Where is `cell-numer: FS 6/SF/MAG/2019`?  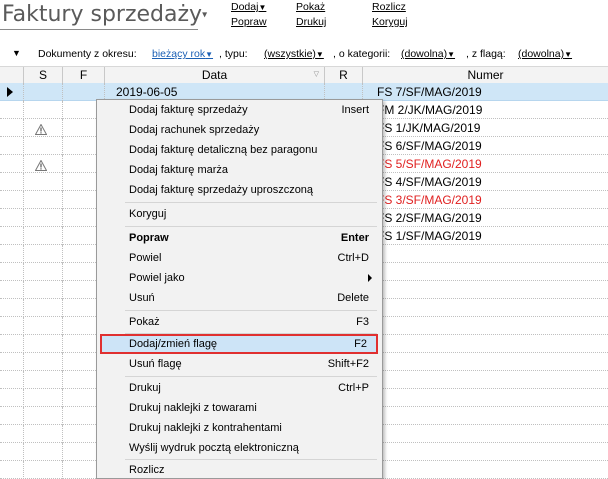 cell-numer: FS 6/SF/MAG/2019 is located at coordinates (429, 146).